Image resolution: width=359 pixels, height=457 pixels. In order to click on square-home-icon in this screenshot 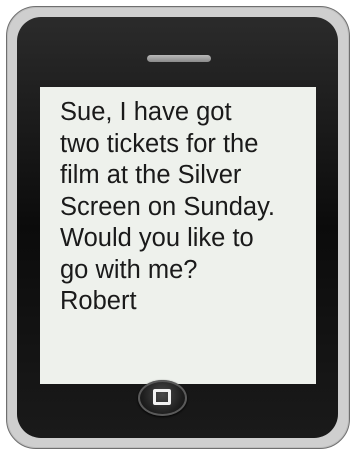, I will do `click(162, 397)`.